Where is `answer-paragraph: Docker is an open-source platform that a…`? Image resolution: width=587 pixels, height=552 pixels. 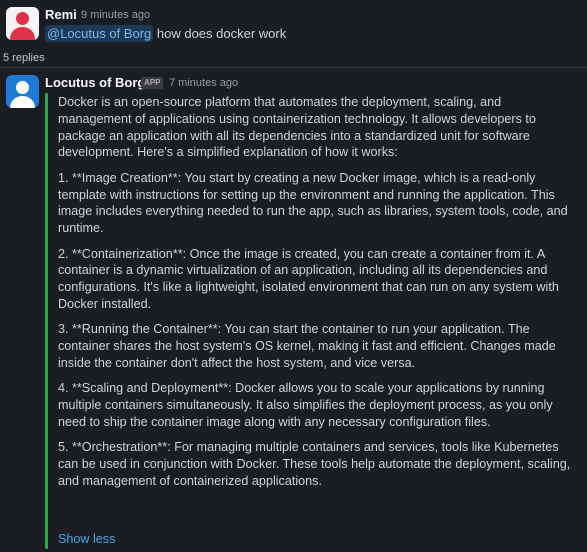
answer-paragraph: Docker is an open-source platform that a… is located at coordinates (297, 127).